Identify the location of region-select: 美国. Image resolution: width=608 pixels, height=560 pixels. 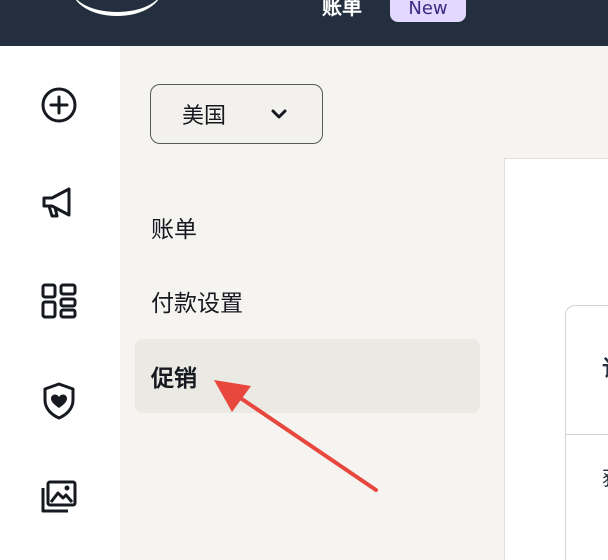
(236, 114).